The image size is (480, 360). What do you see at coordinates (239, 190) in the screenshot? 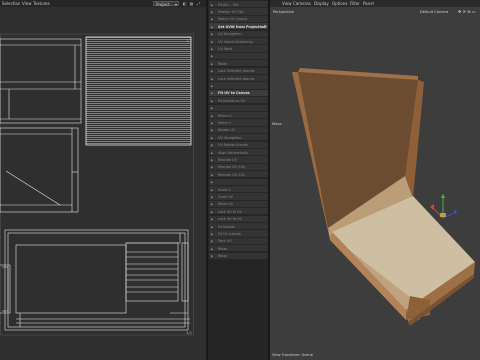
I see `tool-item: ▶ Scale U` at bounding box center [239, 190].